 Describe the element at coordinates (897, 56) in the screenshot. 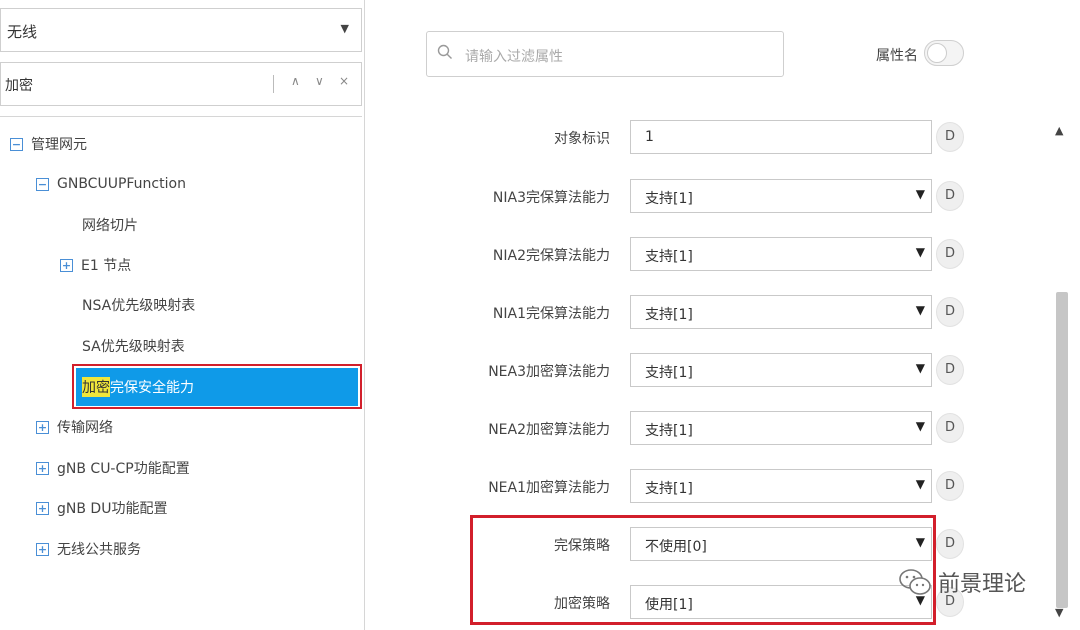

I see `attribute-name-label: 属性名` at that location.